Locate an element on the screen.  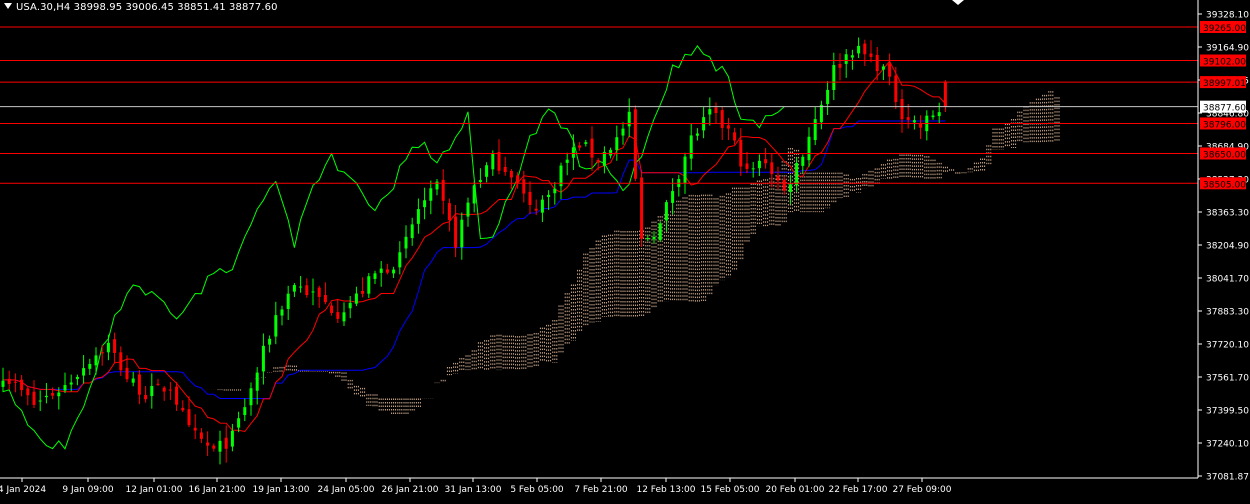
x-tick-label: 19 Jan 13:00 is located at coordinates (281, 490).